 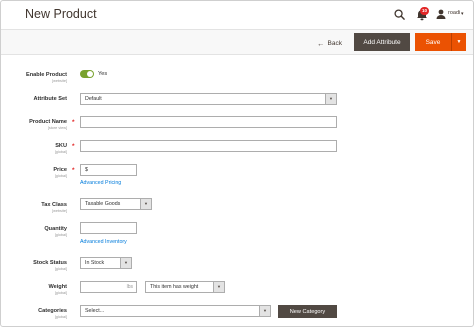 What do you see at coordinates (60, 151) in the screenshot?
I see `sku-scope: [global]` at bounding box center [60, 151].